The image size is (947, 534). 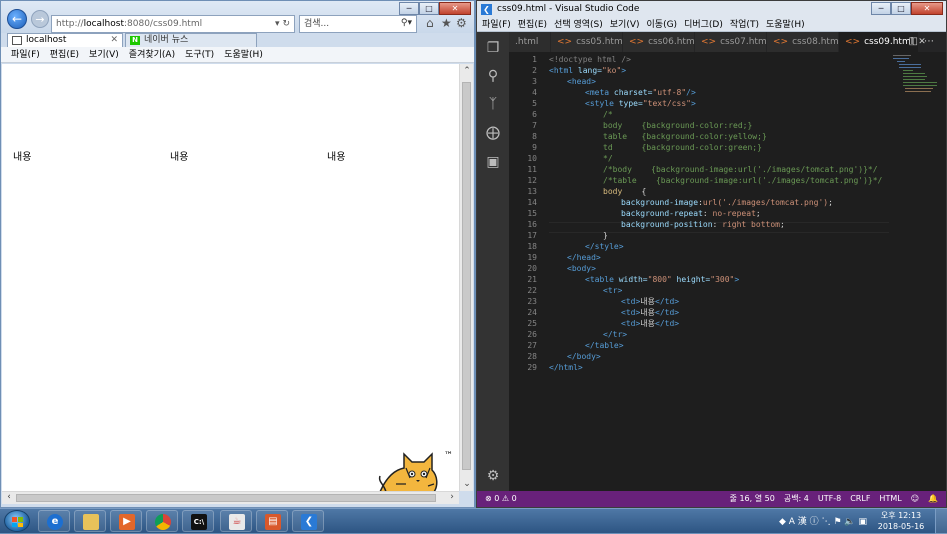 I want to click on network-icon: ◆, so click(x=782, y=522).